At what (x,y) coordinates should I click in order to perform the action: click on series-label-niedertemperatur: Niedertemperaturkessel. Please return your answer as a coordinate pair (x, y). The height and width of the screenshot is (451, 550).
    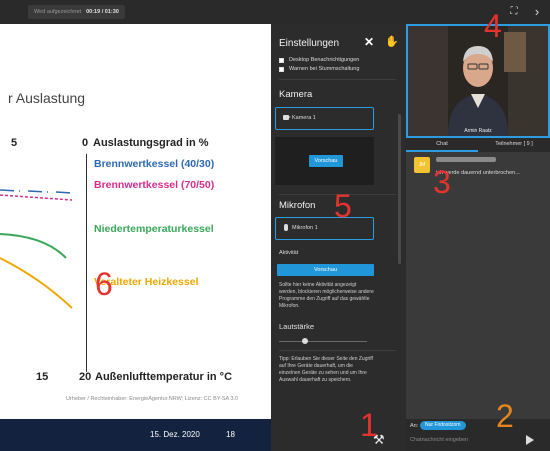
    Looking at the image, I should click on (154, 229).